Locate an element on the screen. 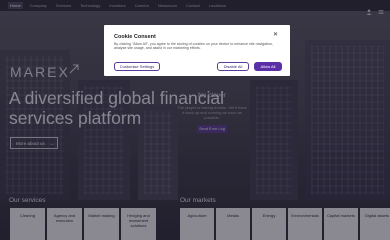 This screenshot has width=390, height=240. customise-settings-button: Customise Settings is located at coordinates (137, 66).